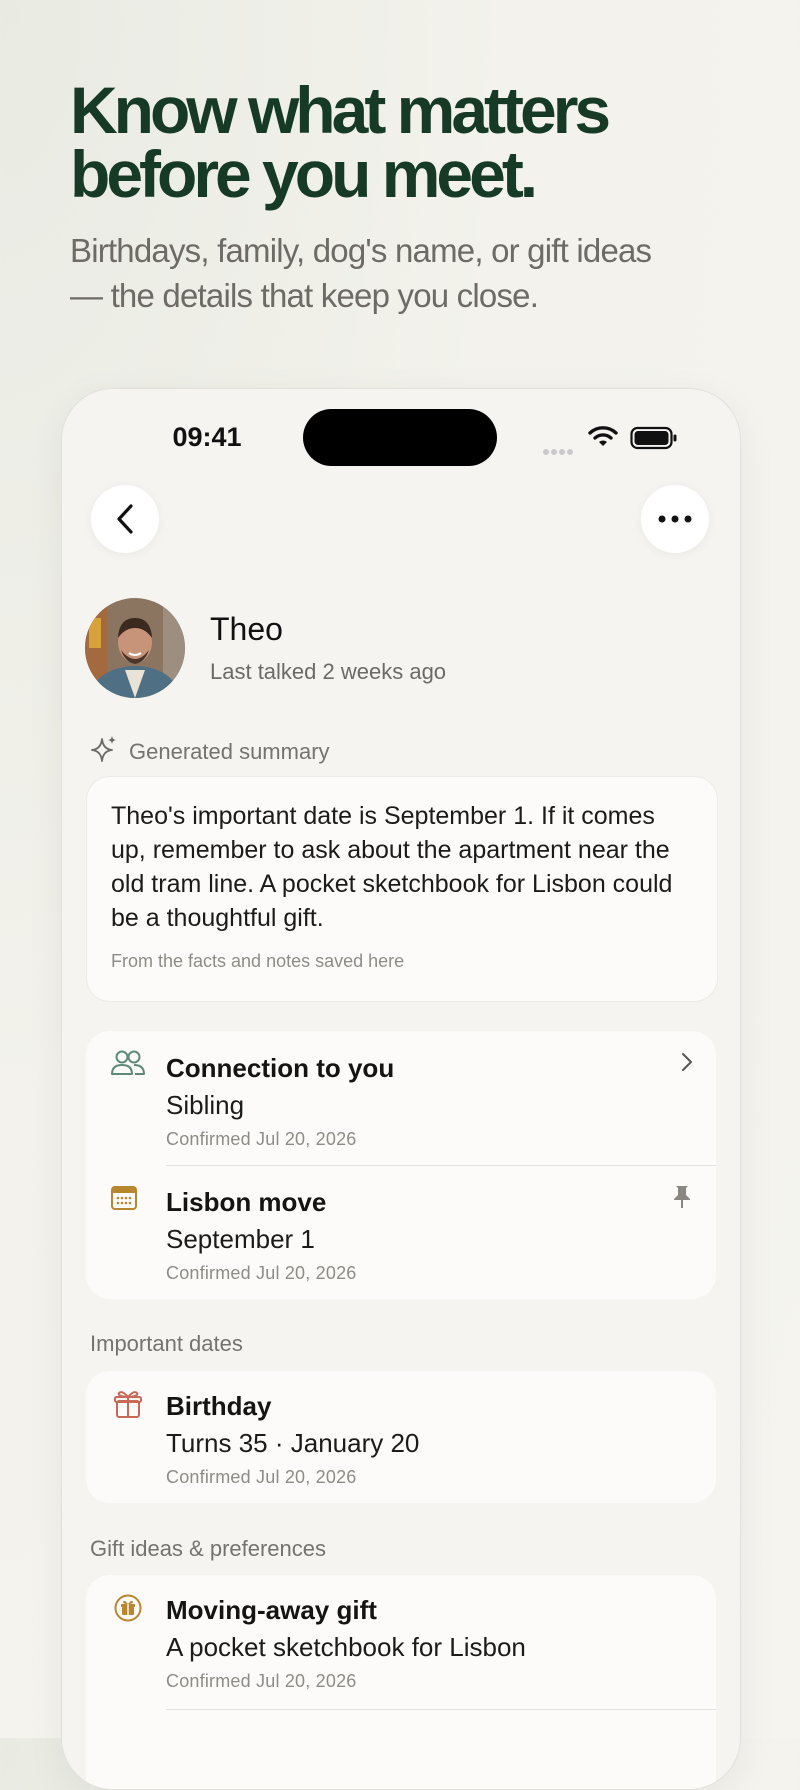 The height and width of the screenshot is (1790, 800). I want to click on back-button, so click(125, 519).